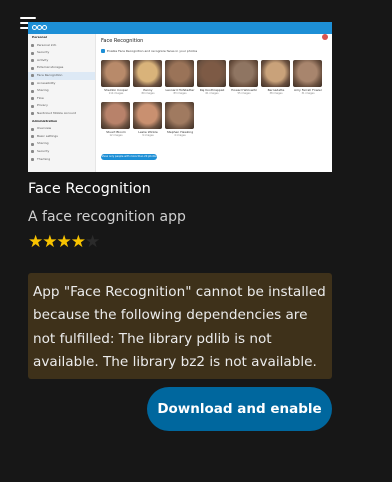  Describe the element at coordinates (61, 46) in the screenshot. I see `preview-sidebar-item: Personal info` at that location.